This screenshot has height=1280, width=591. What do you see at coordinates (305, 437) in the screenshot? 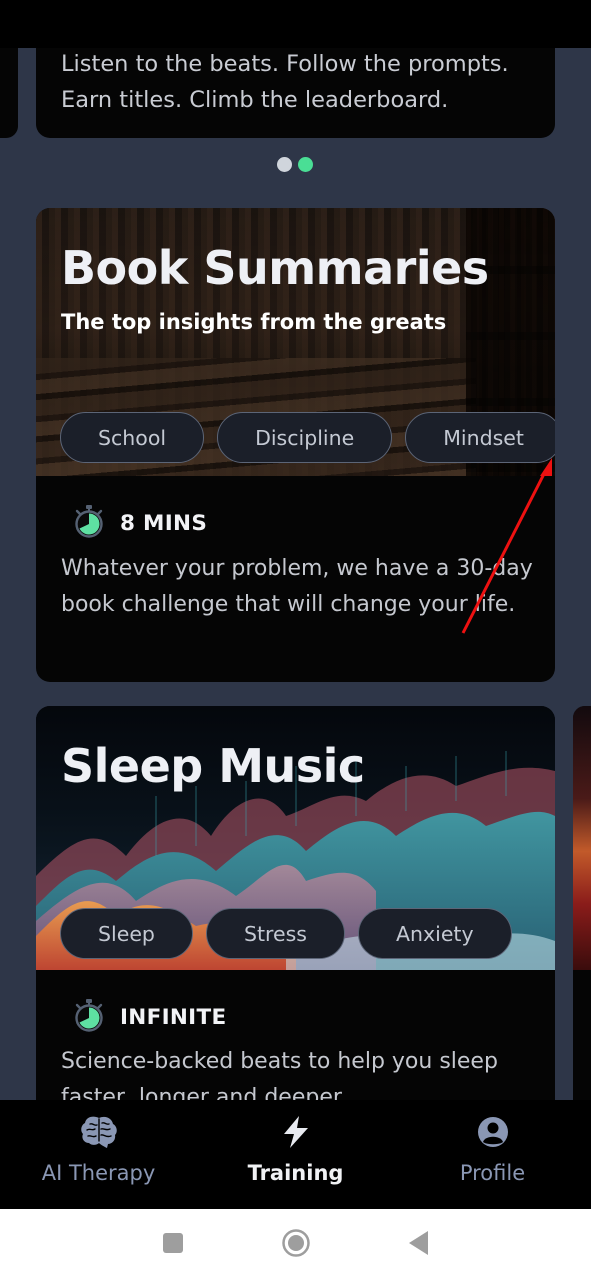
I see `tag-discipline: Discipline` at bounding box center [305, 437].